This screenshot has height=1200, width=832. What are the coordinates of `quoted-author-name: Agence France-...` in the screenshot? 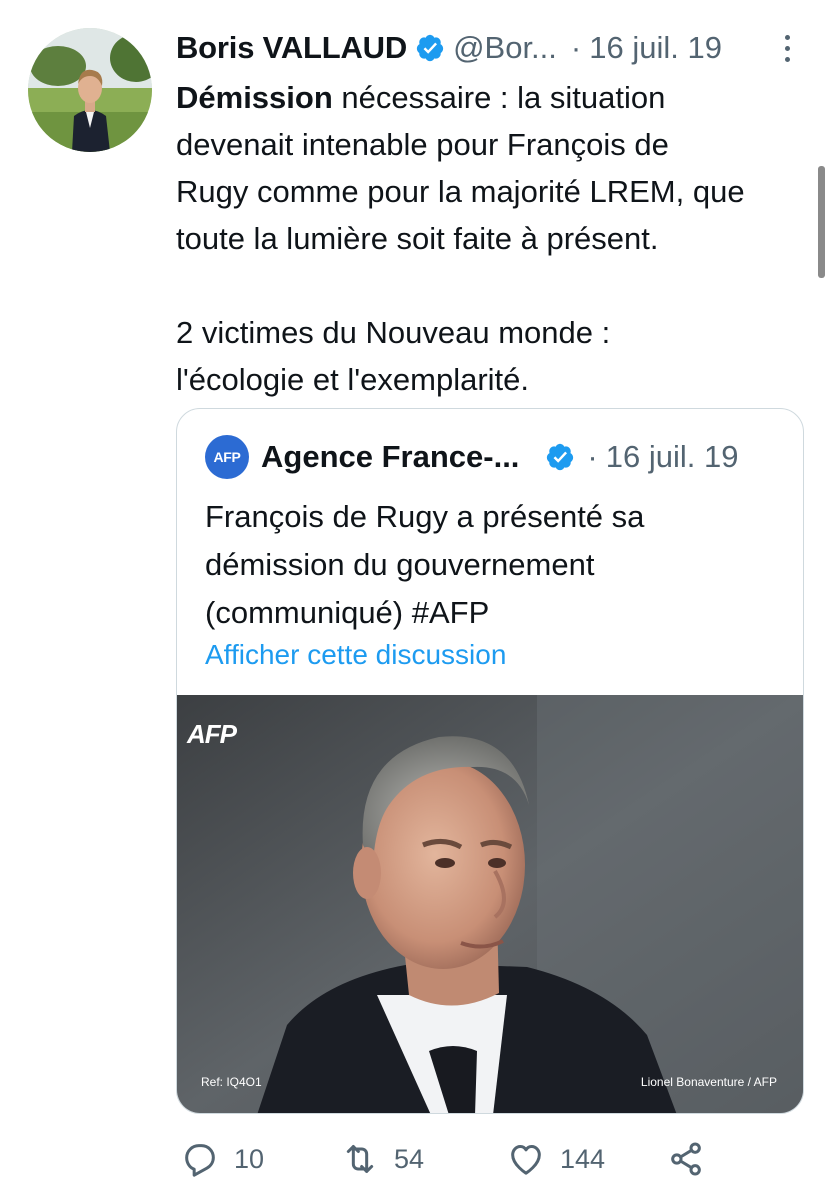 It's located at (390, 457).